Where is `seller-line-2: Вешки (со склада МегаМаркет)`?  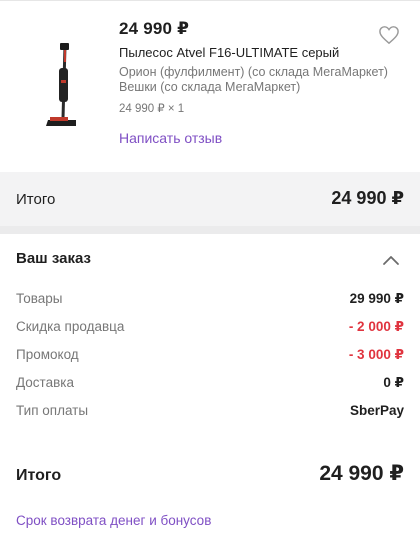
seller-line-2: Вешки (со склада МегаМаркет) is located at coordinates (210, 87).